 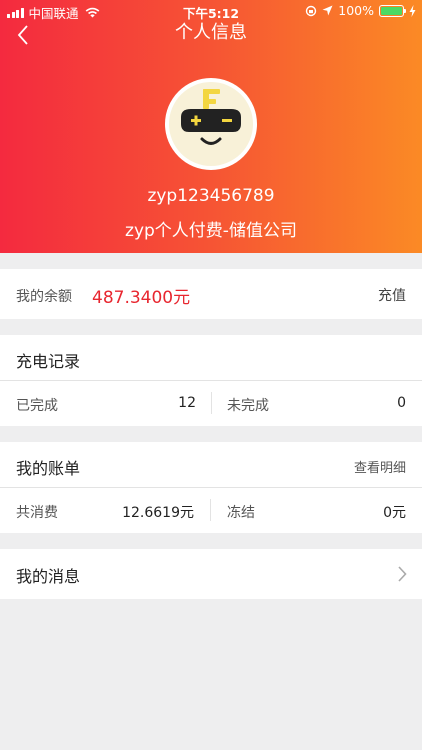 I want to click on total-spent-label: 共消费, so click(x=37, y=513).